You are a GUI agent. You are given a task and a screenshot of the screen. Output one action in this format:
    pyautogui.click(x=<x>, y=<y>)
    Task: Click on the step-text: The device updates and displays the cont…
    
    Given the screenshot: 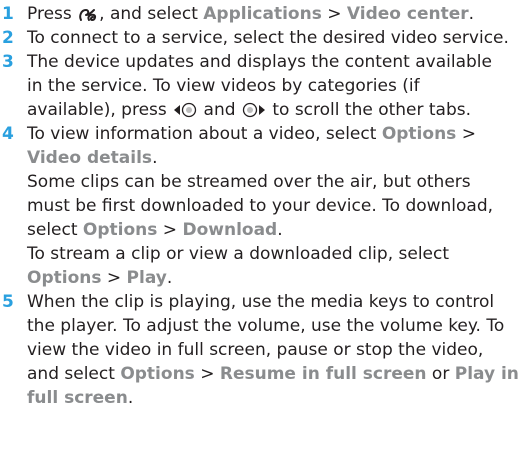 What is the action you would take?
    pyautogui.click(x=259, y=86)
    